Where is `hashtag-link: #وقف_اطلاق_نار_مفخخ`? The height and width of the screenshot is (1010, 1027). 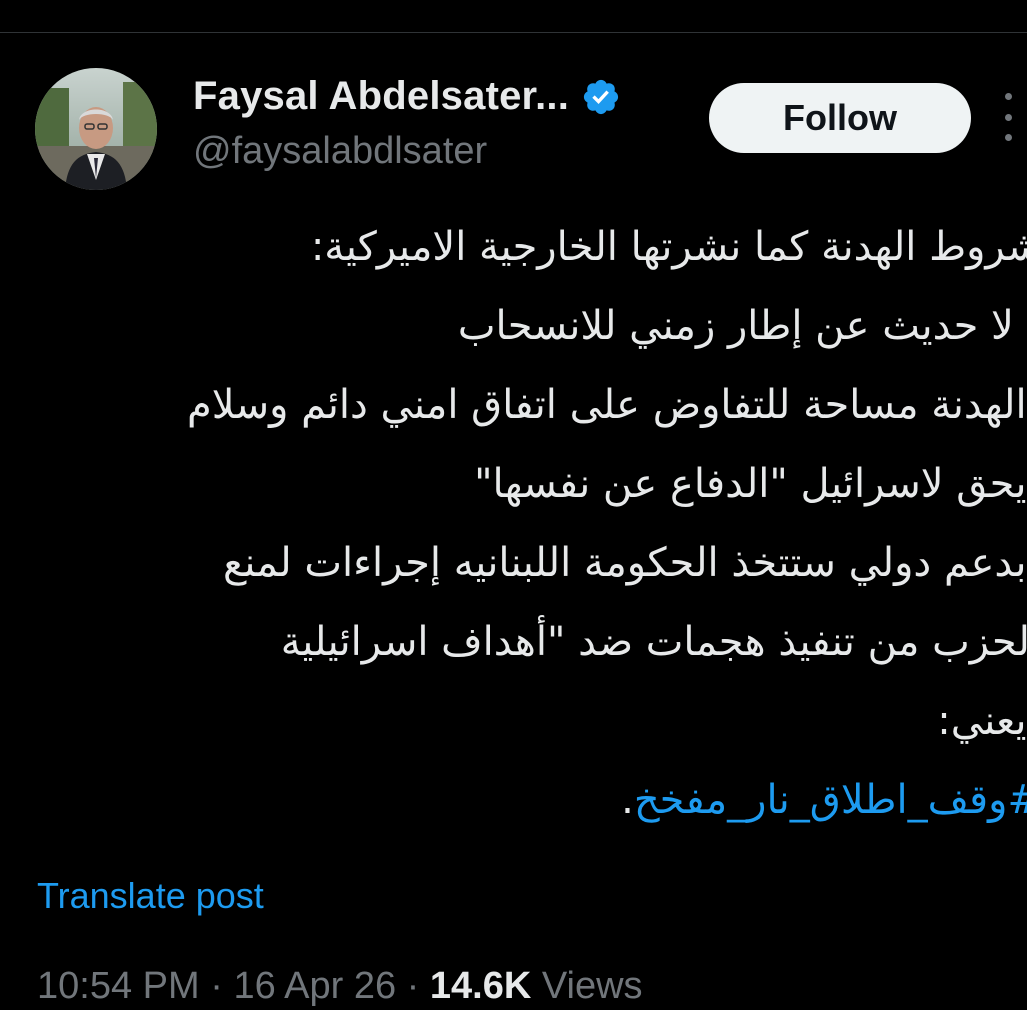 hashtag-link: #وقف_اطلاق_نار_مفخخ is located at coordinates (830, 800).